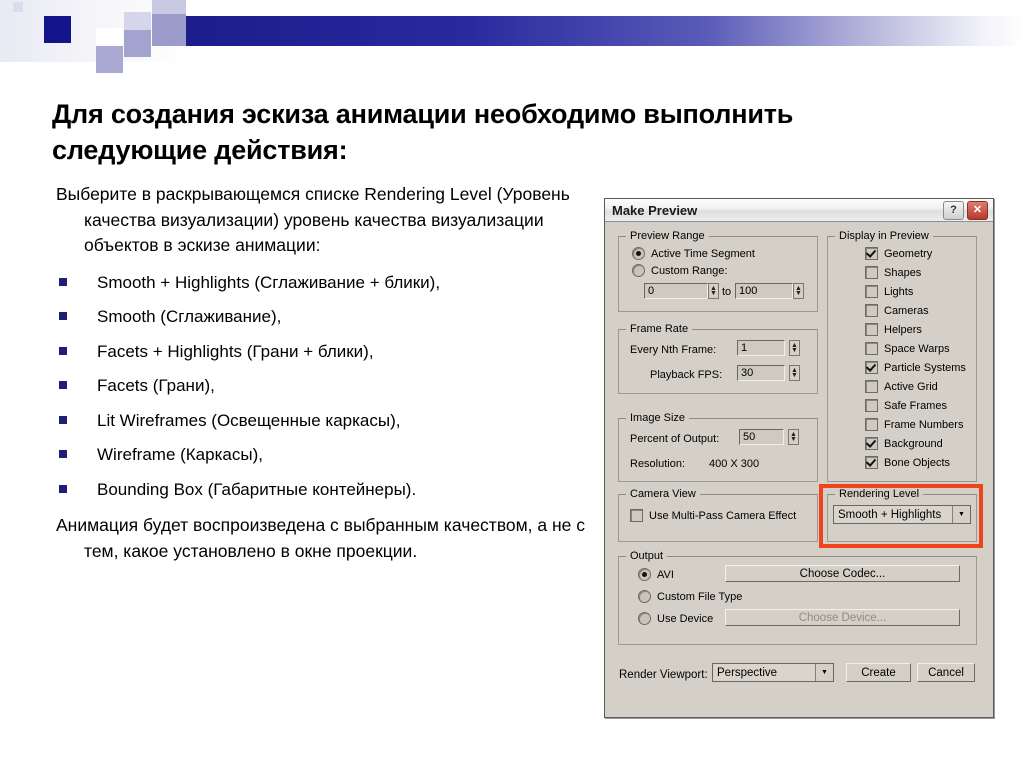 Image resolution: width=1024 pixels, height=768 pixels. I want to click on display-checkbox-label: Helpers, so click(903, 329).